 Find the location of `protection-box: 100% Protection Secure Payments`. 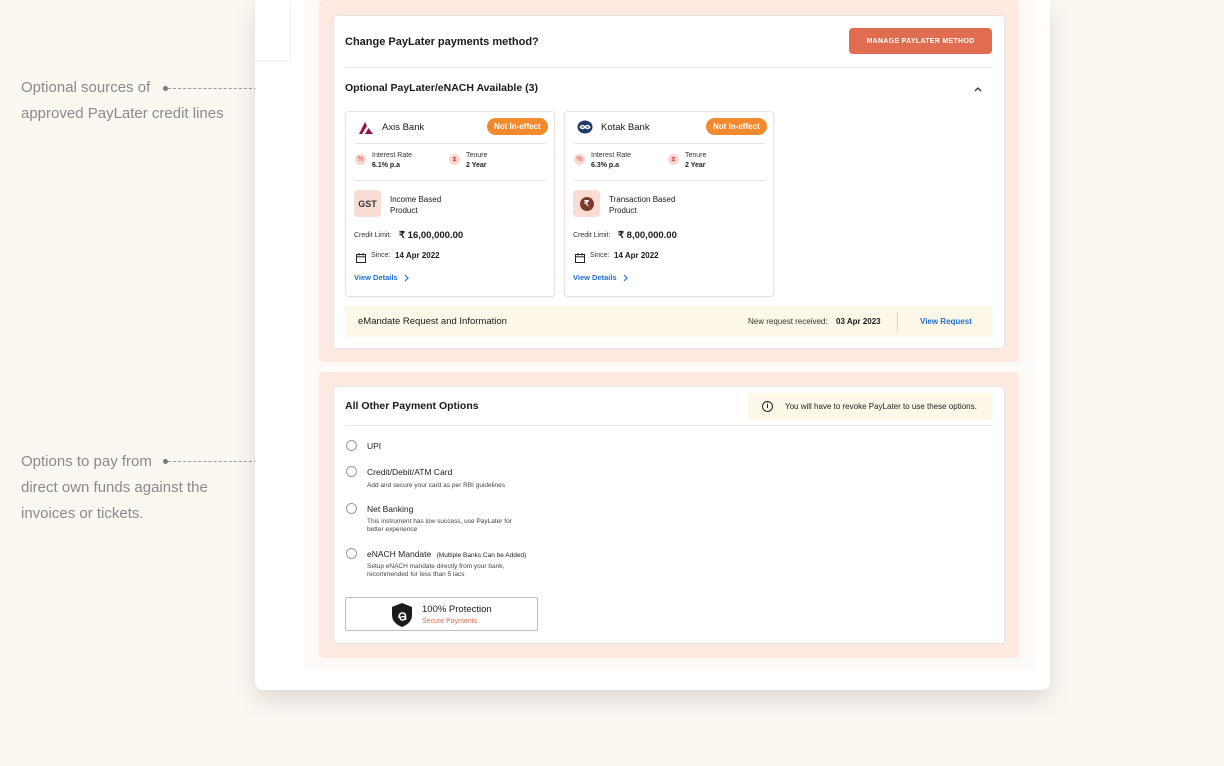

protection-box: 100% Protection Secure Payments is located at coordinates (441, 614).